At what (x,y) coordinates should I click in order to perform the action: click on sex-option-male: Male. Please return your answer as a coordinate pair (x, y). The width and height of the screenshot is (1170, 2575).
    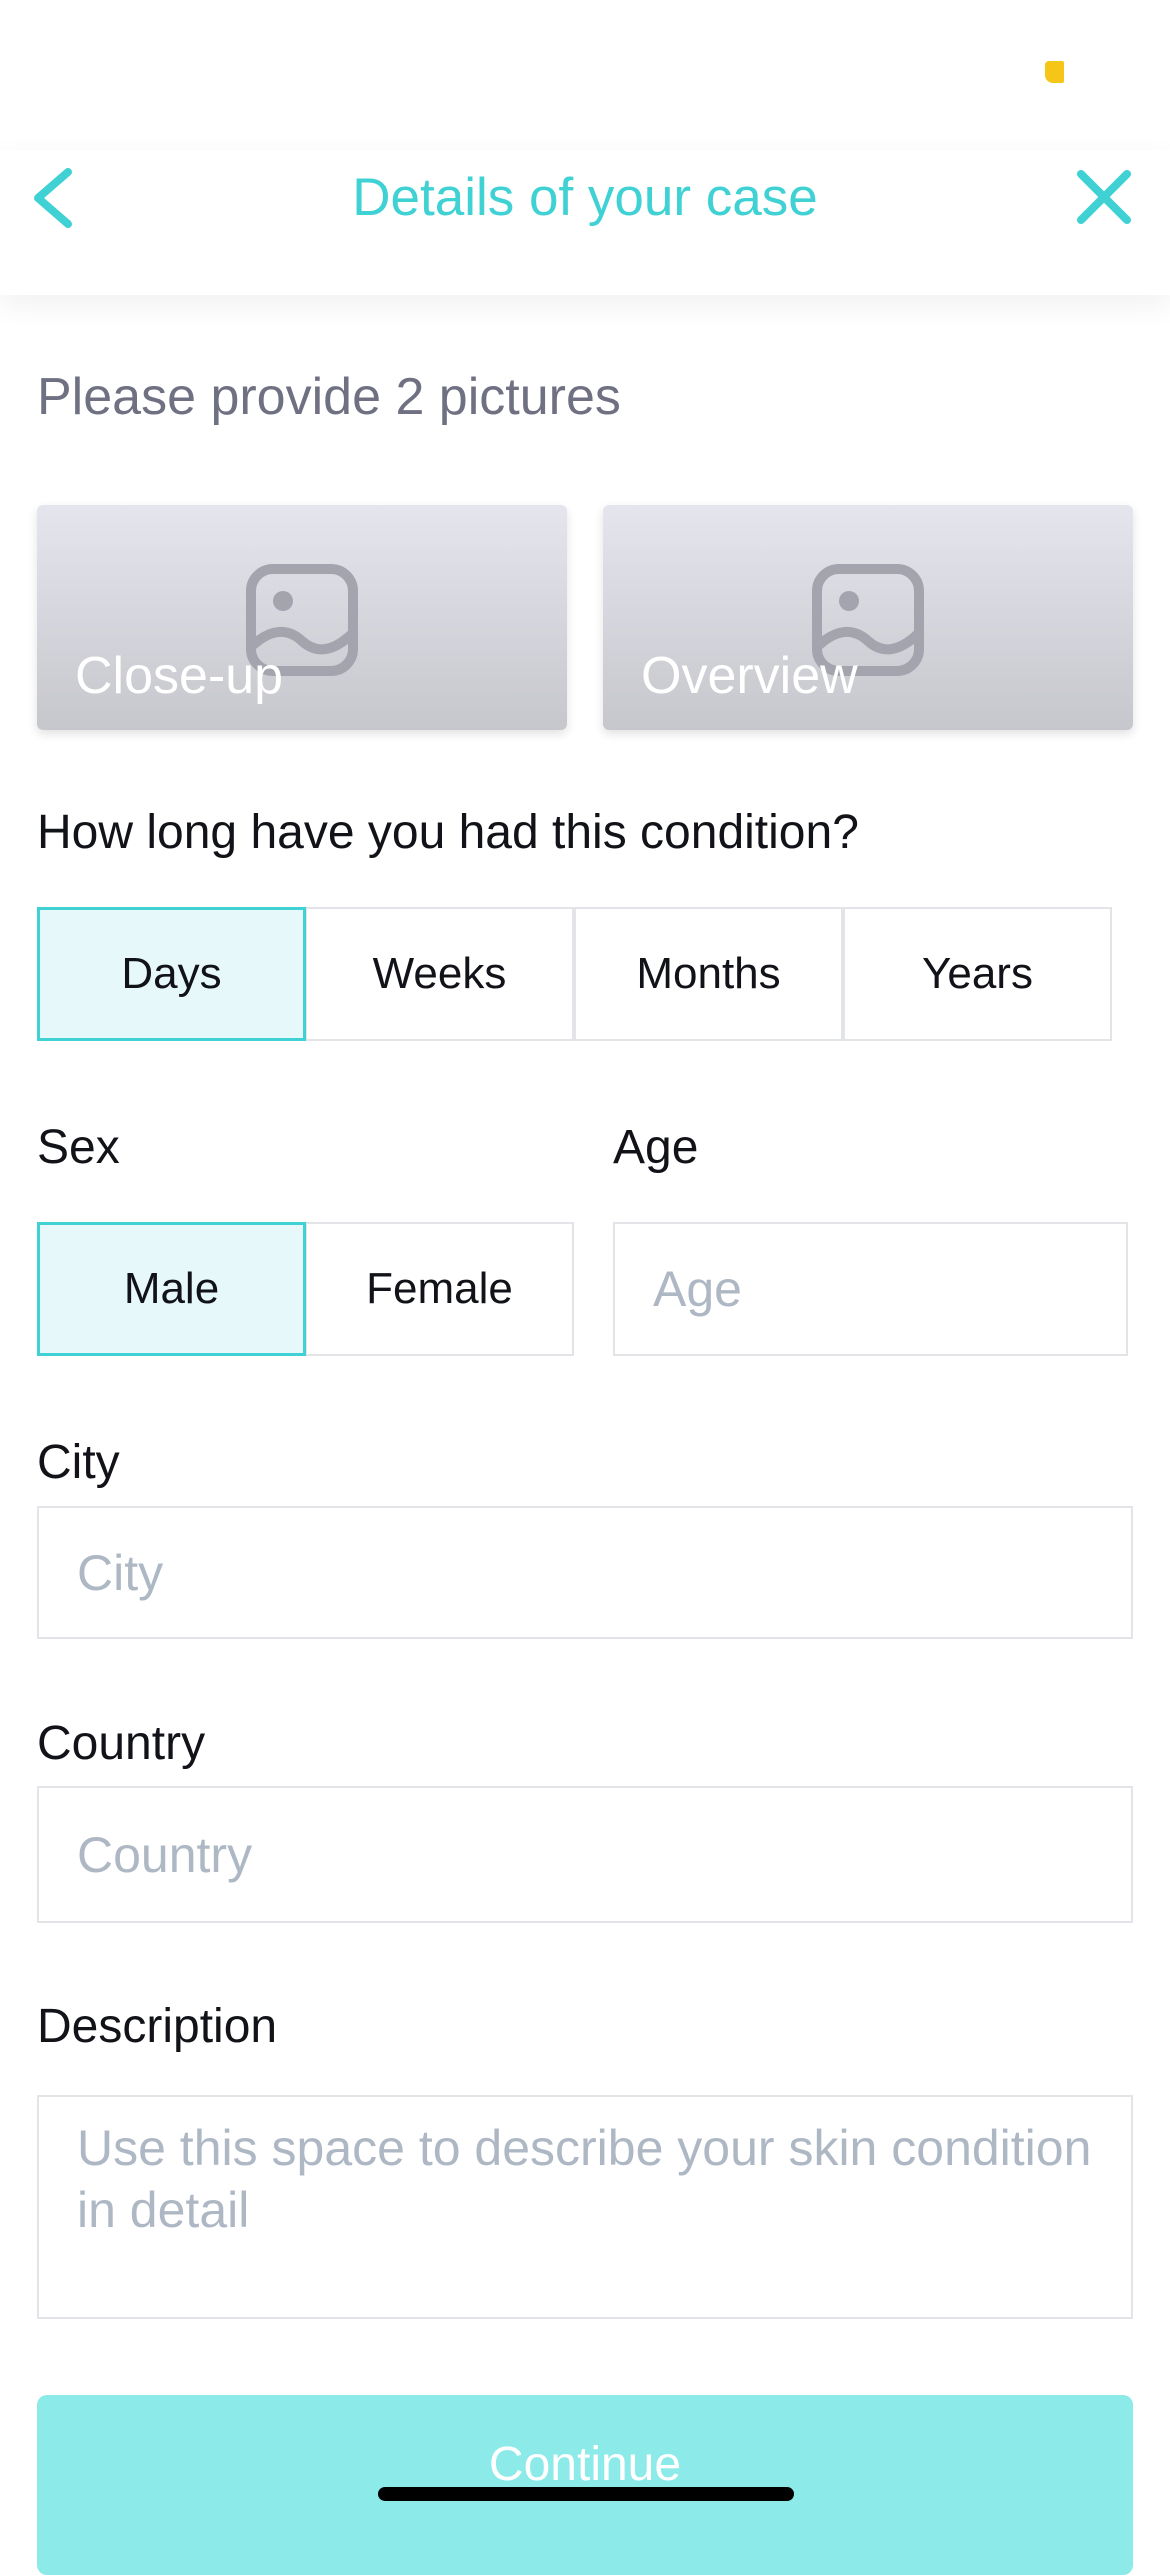
    Looking at the image, I should click on (171, 1289).